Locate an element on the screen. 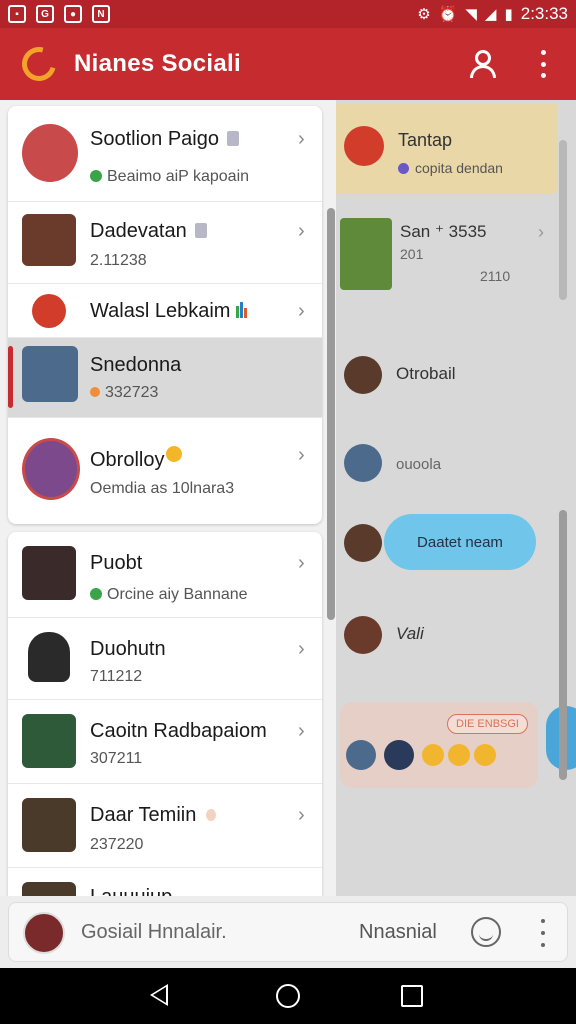 The height and width of the screenshot is (1024, 576). composer-bar: Gosiail Hnnalair. Nnasnial is located at coordinates (288, 932).